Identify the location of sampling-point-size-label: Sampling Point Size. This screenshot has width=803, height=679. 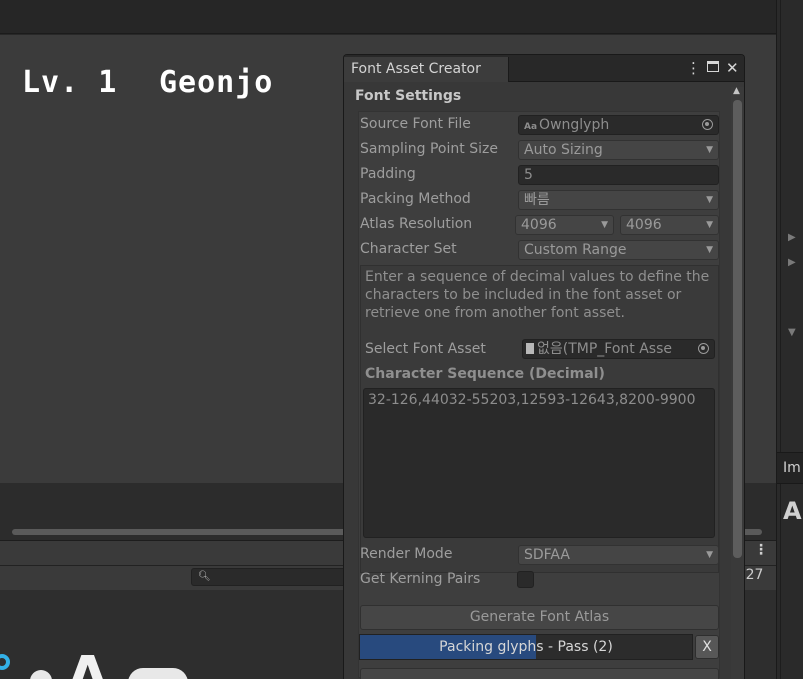
(429, 149).